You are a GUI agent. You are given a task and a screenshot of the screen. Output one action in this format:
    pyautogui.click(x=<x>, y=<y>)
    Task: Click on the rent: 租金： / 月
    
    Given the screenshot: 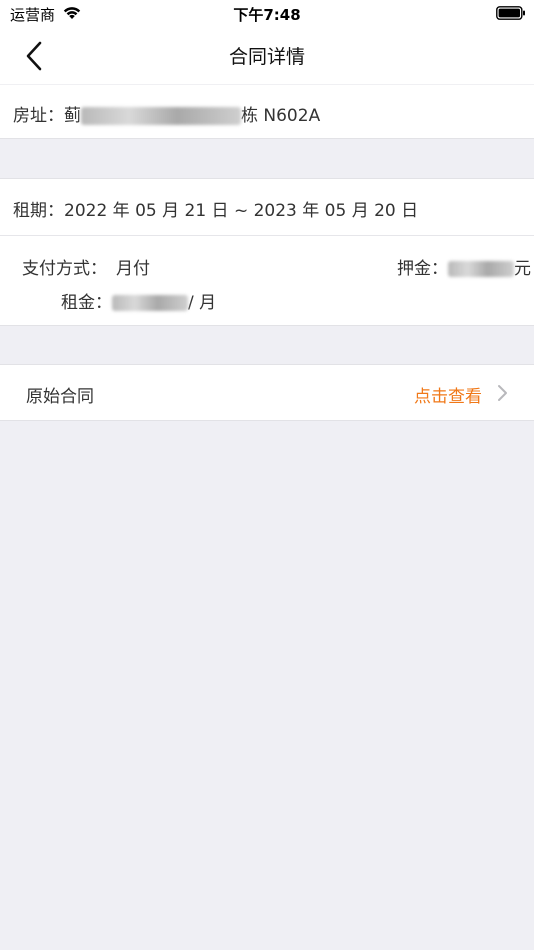 What is the action you would take?
    pyautogui.click(x=138, y=300)
    